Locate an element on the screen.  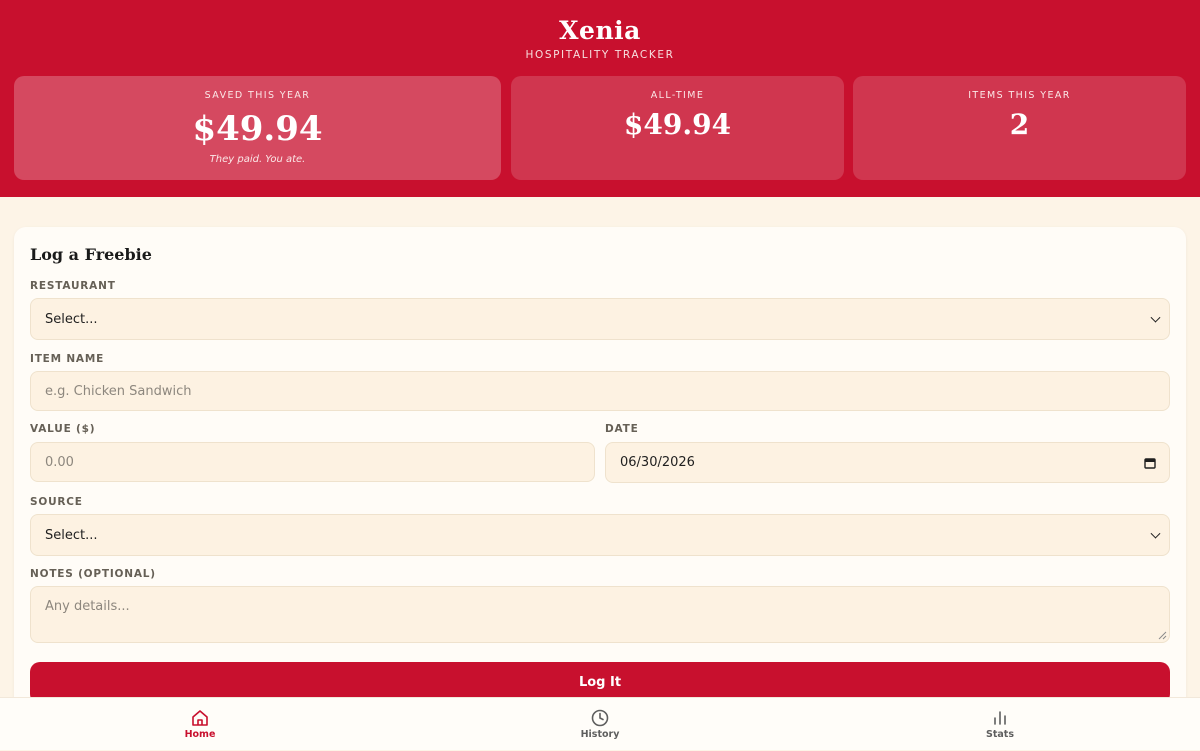
item-name-placeholder: e.g. Chicken Sandwich is located at coordinates (118, 391).